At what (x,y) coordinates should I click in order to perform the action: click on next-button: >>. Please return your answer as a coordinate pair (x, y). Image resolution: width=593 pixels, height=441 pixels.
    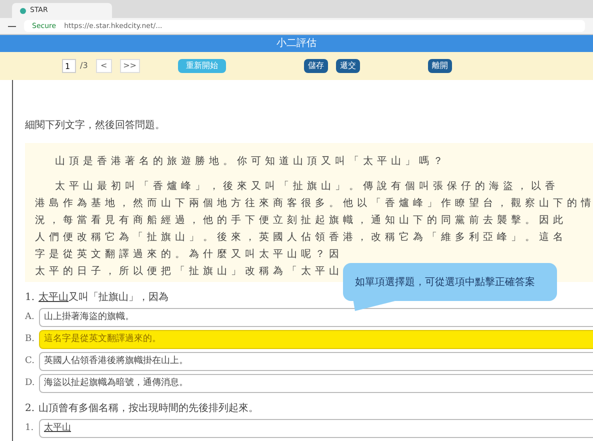
    Looking at the image, I should click on (130, 66).